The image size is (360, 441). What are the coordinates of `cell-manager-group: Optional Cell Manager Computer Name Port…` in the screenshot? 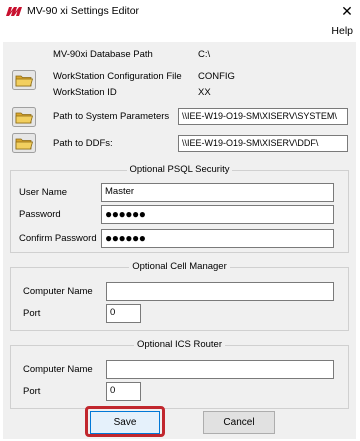 It's located at (179, 296).